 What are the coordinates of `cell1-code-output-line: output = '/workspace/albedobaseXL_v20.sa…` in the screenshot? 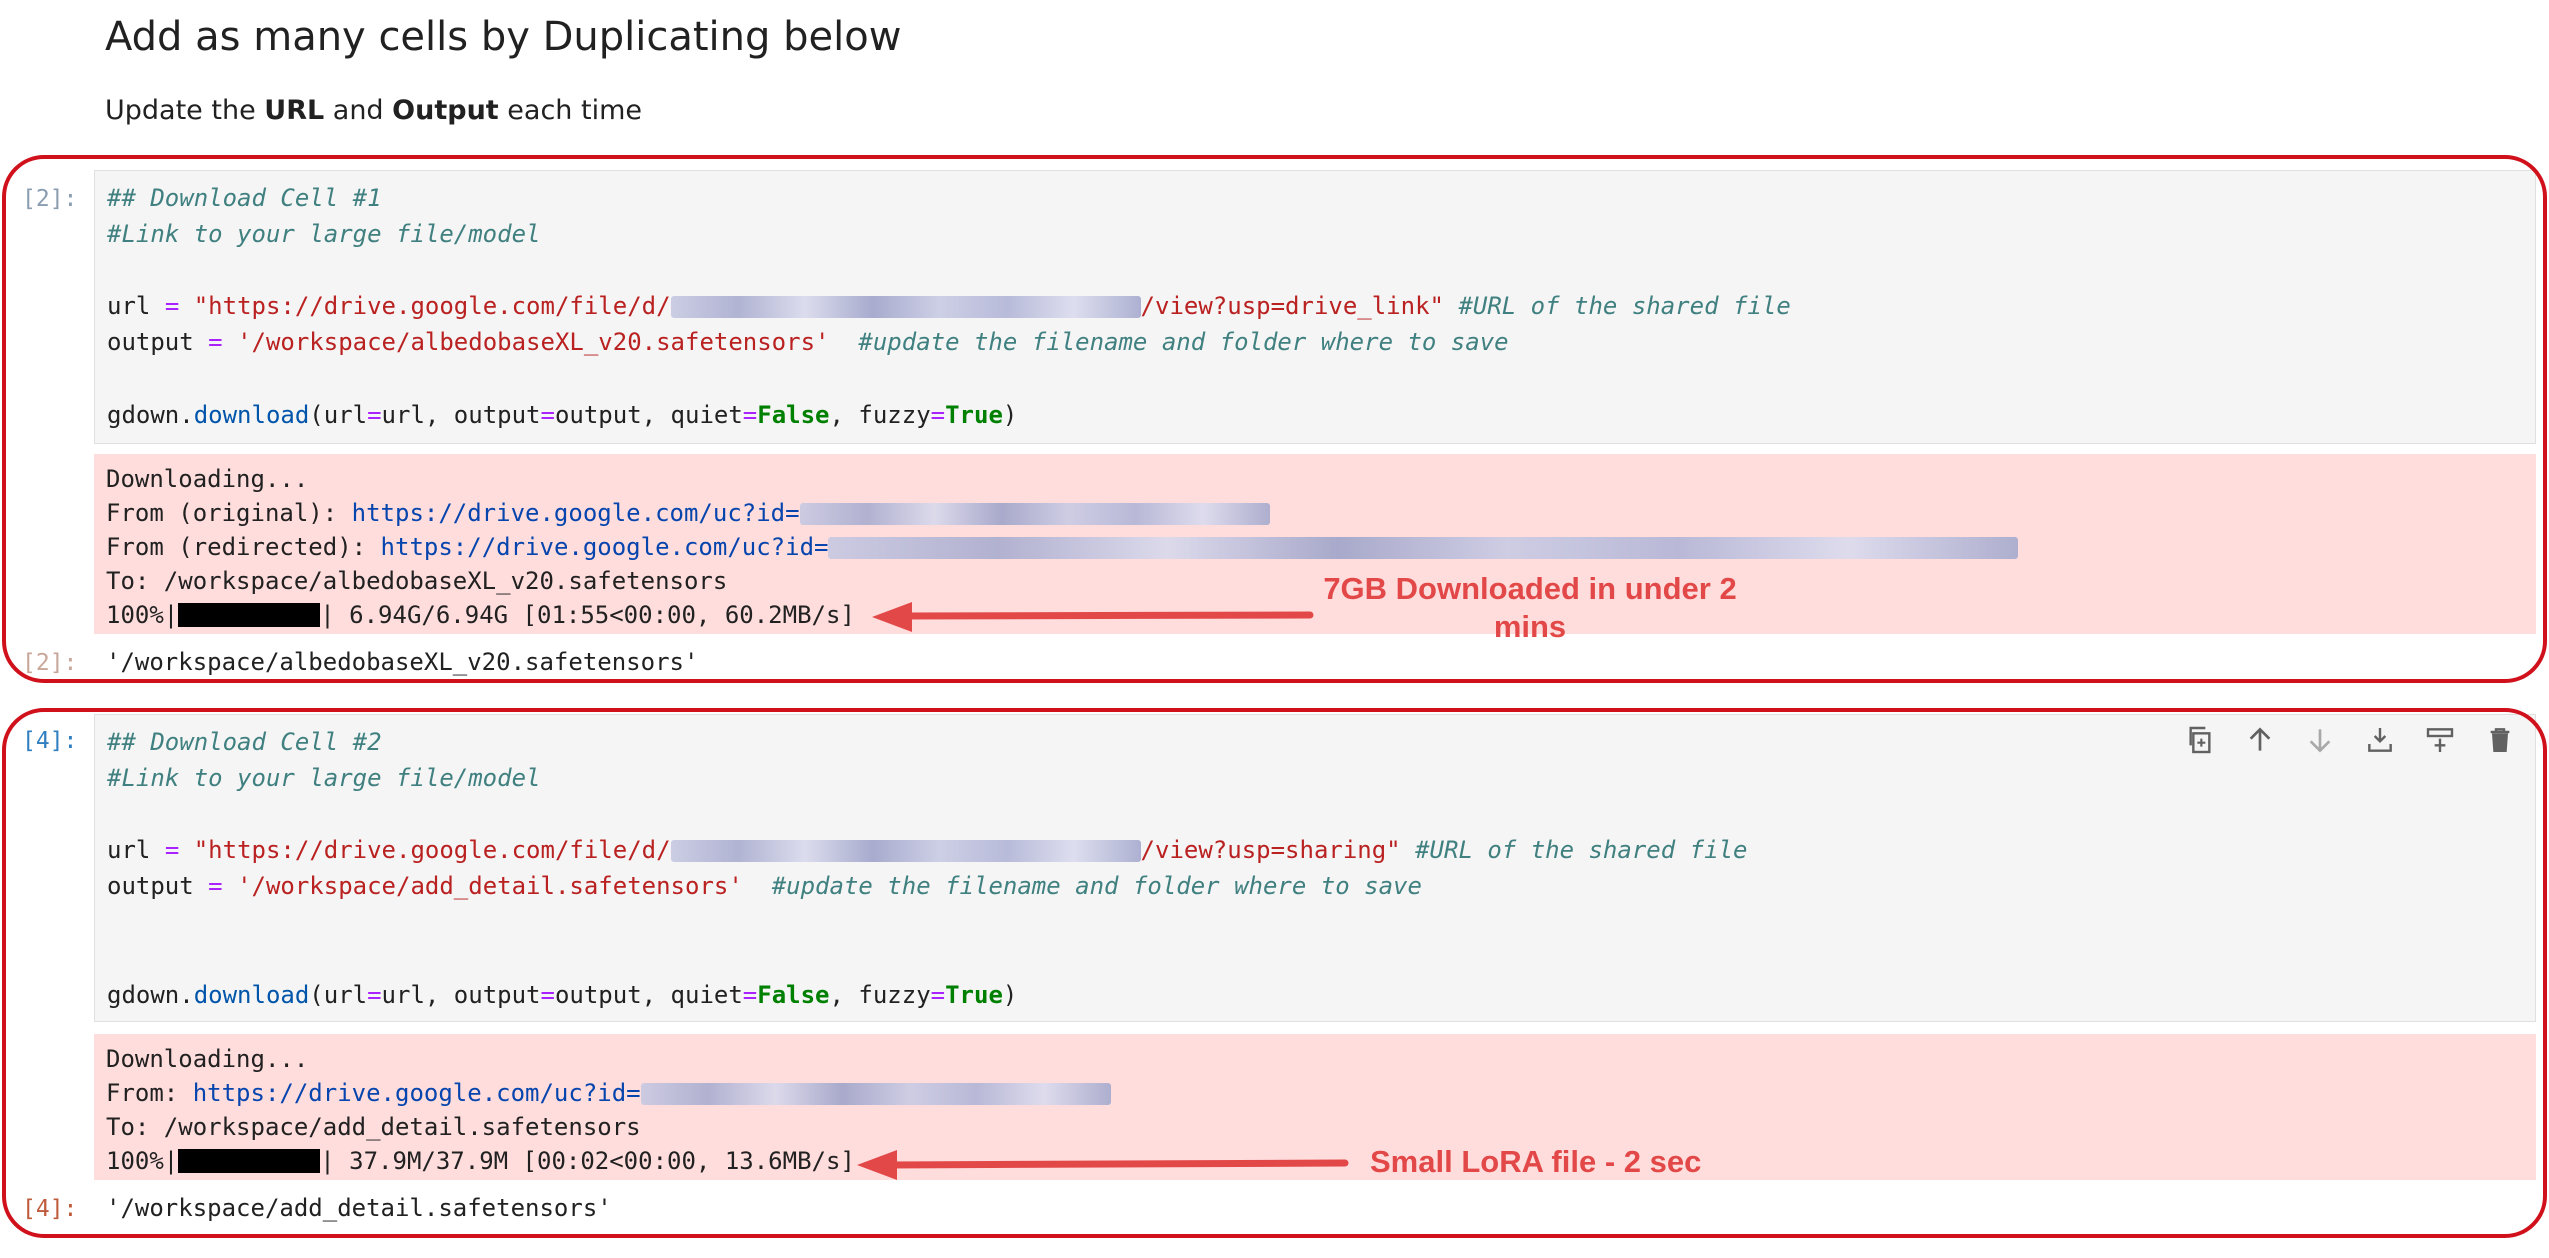 It's located at (808, 342).